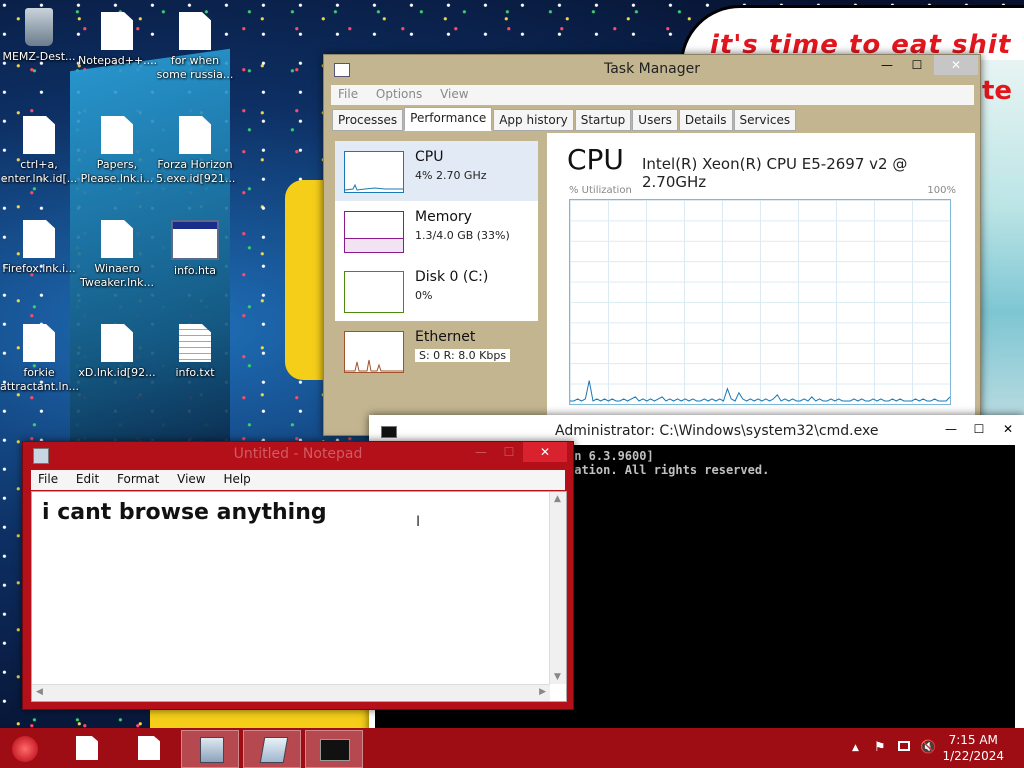 This screenshot has height=768, width=1024. Describe the element at coordinates (905, 748) in the screenshot. I see `network-icon` at that location.